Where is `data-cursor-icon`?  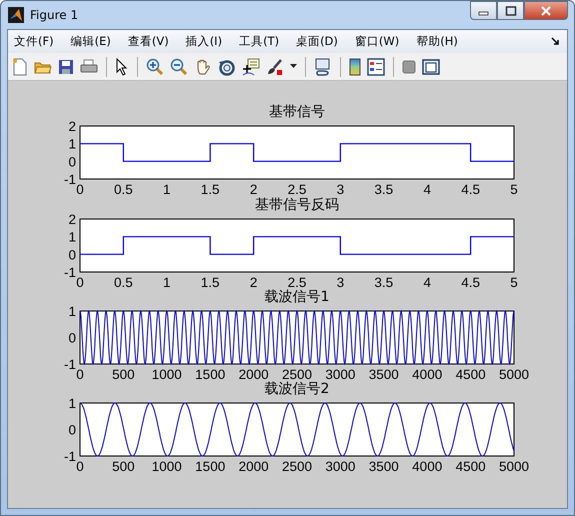
data-cursor-icon is located at coordinates (251, 67).